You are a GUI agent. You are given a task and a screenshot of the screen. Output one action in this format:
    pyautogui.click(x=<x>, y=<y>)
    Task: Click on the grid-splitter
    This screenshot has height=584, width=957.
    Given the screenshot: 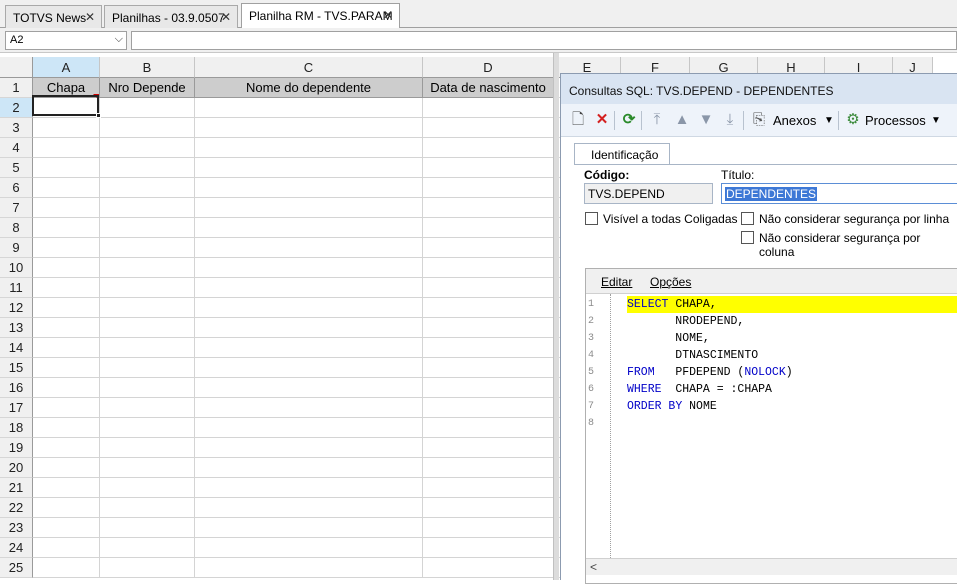 What is the action you would take?
    pyautogui.click(x=556, y=316)
    